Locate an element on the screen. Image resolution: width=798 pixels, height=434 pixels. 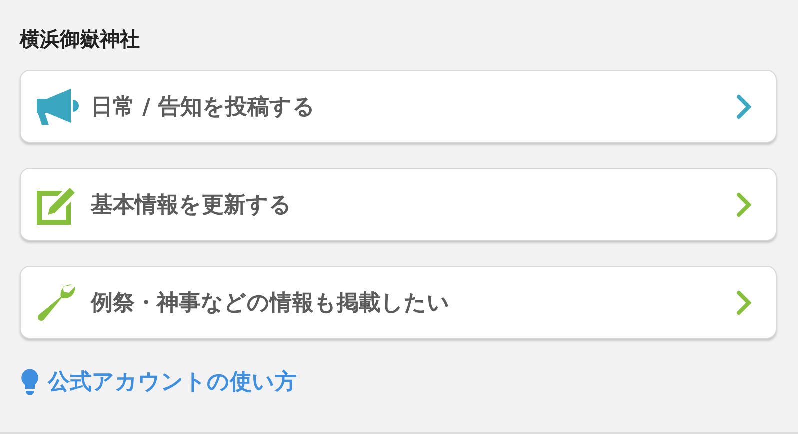
lightbulb-icon is located at coordinates (30, 382).